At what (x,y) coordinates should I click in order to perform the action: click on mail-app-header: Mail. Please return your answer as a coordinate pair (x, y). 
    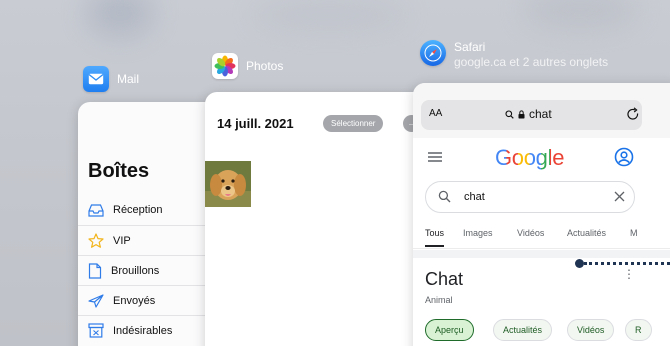
    Looking at the image, I should click on (111, 79).